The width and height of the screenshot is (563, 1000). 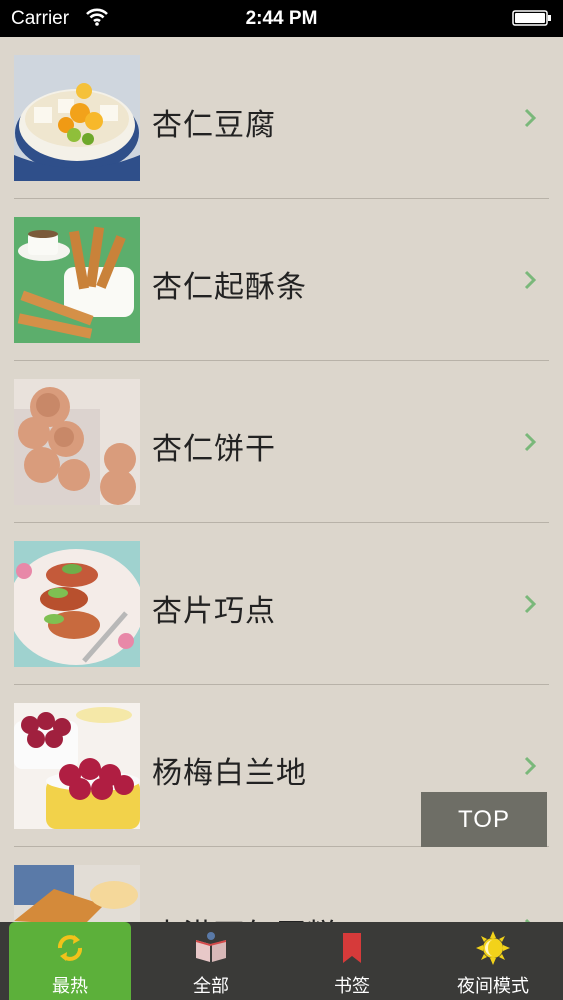 I want to click on status-time: 2:44 PM, so click(x=281, y=18).